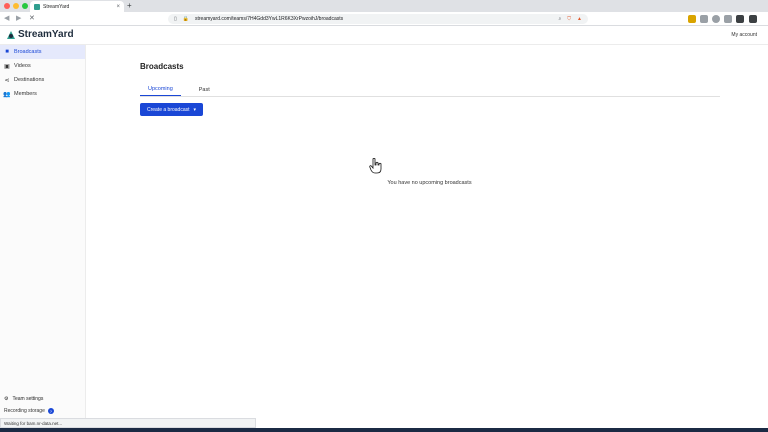 The height and width of the screenshot is (432, 768). What do you see at coordinates (7, 80) in the screenshot?
I see `share-icon: ⋖` at bounding box center [7, 80].